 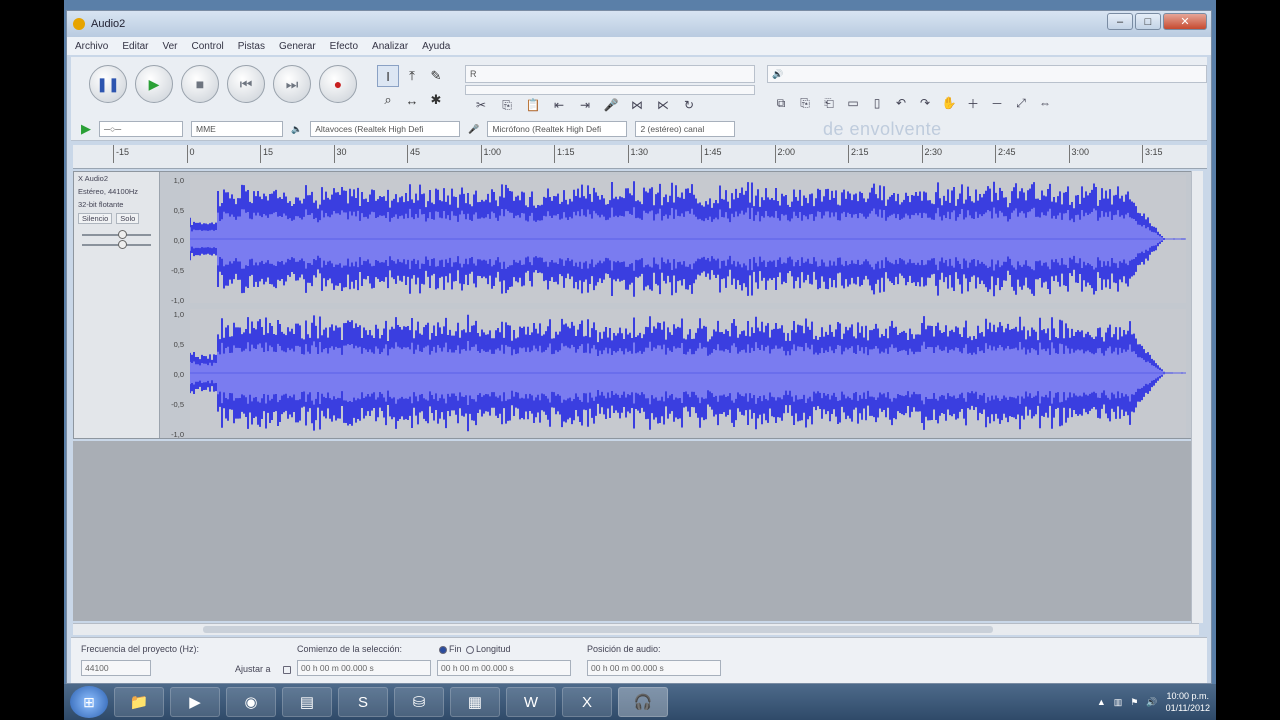 I want to click on menu-ver: Ver, so click(x=169, y=46).